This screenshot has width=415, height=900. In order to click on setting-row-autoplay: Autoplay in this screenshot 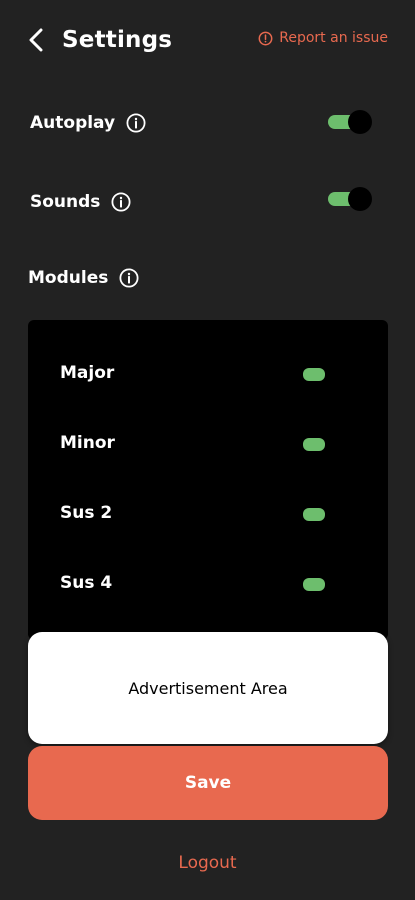, I will do `click(202, 123)`.